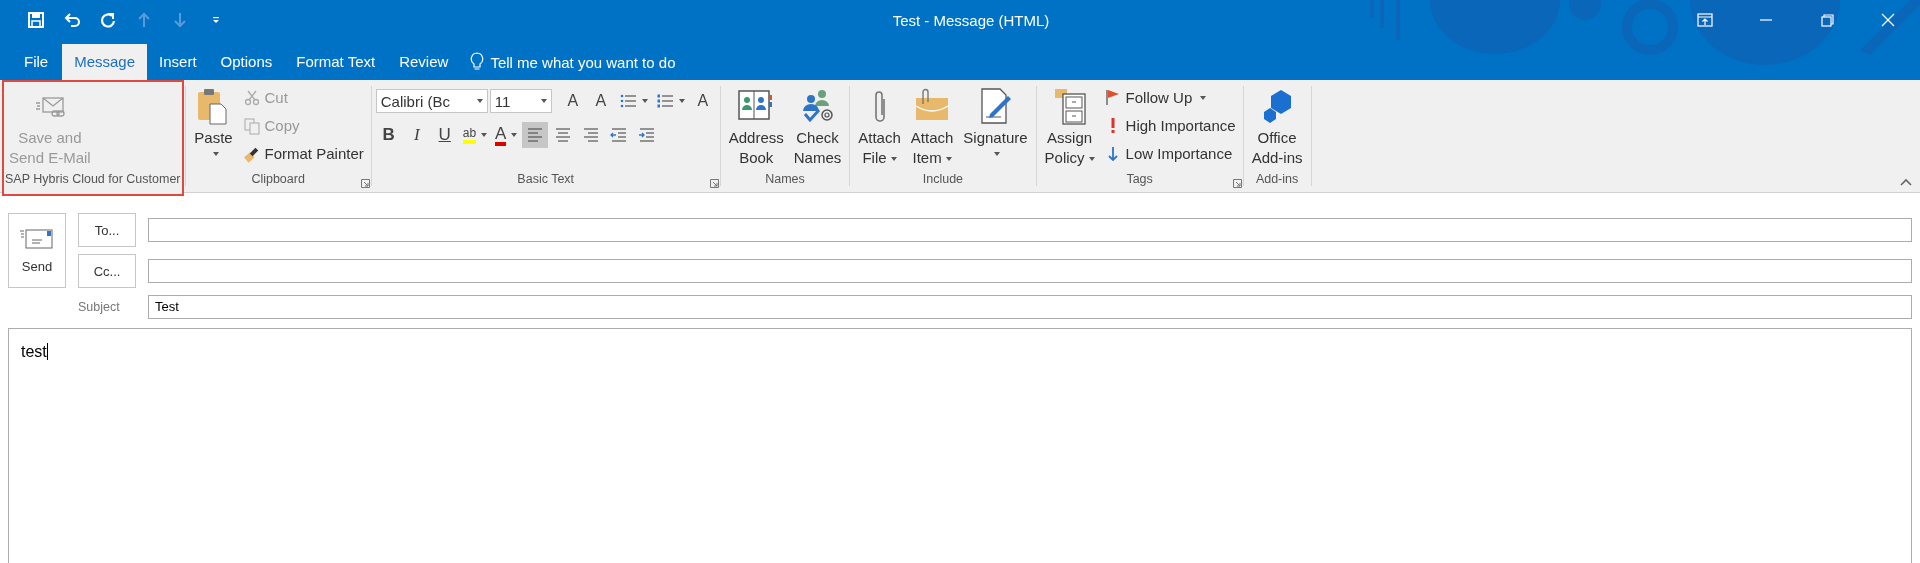 This screenshot has height=563, width=1920. What do you see at coordinates (105, 62) in the screenshot?
I see `ribbon-tab: Message` at bounding box center [105, 62].